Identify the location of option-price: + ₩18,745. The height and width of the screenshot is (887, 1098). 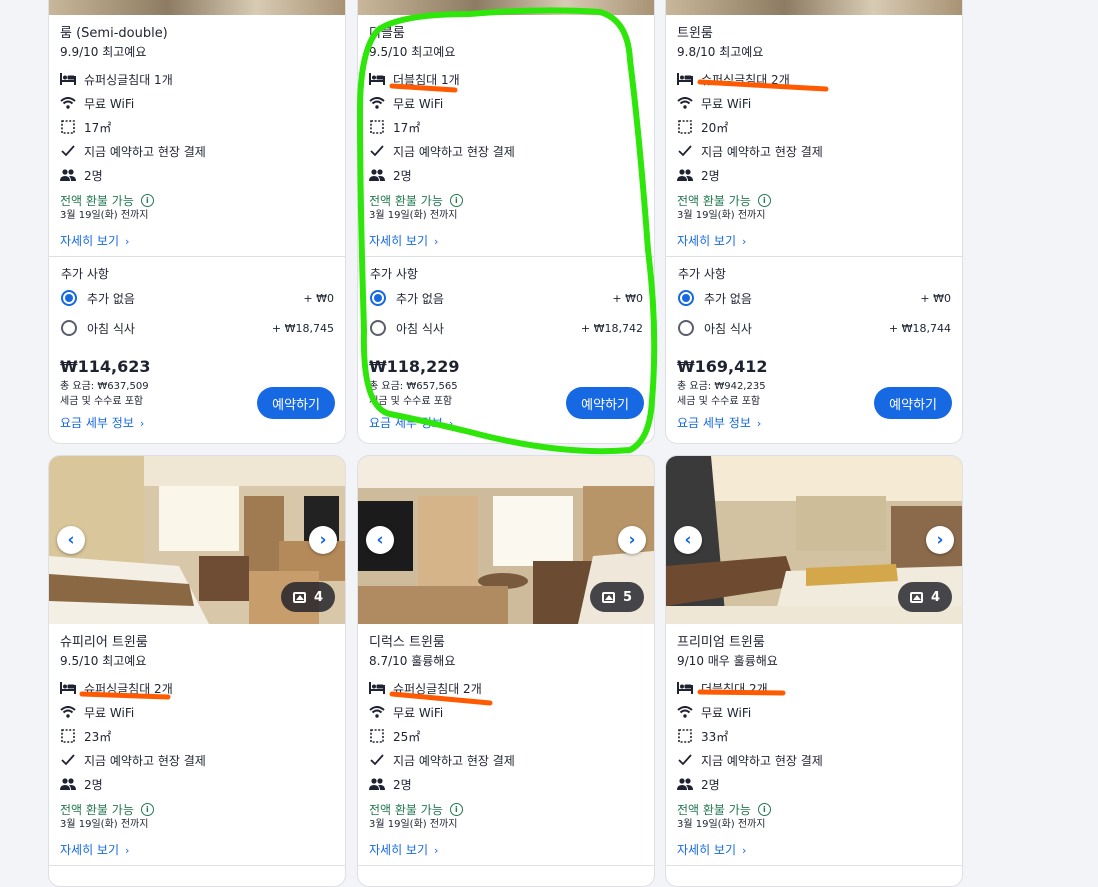
(302, 328).